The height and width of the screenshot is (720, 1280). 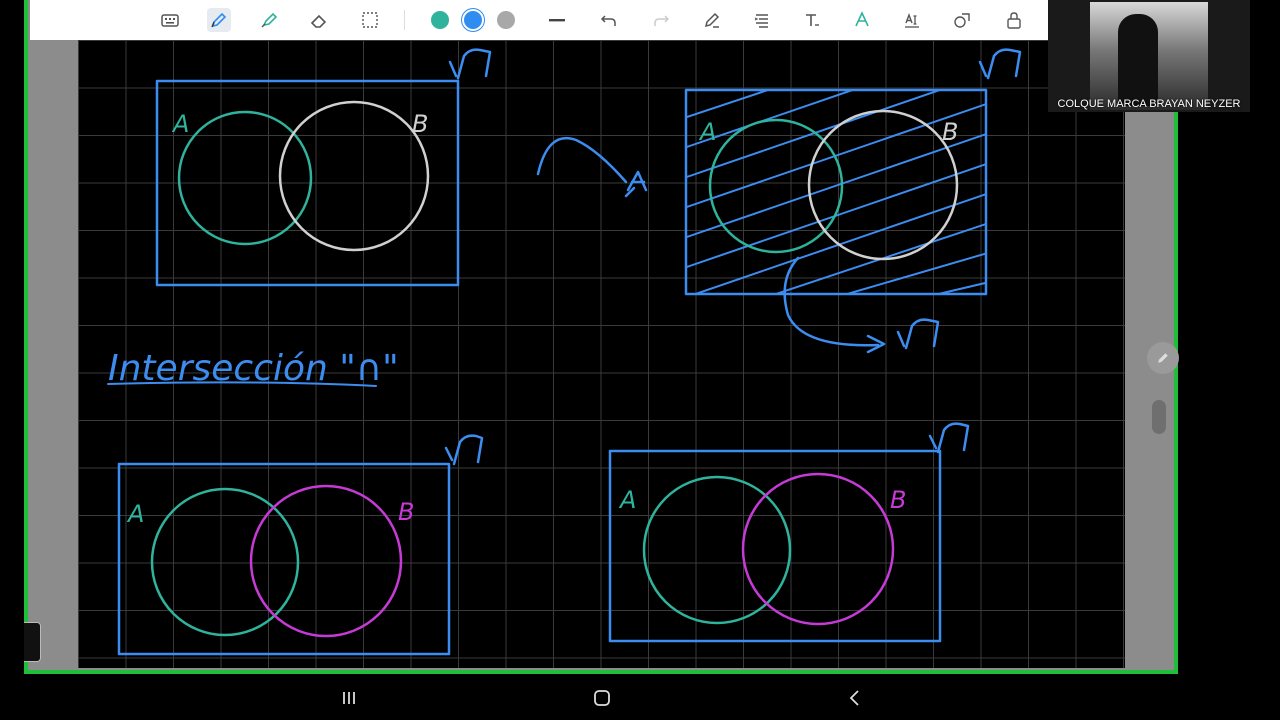 I want to click on text-recognize-icon, so click(x=912, y=20).